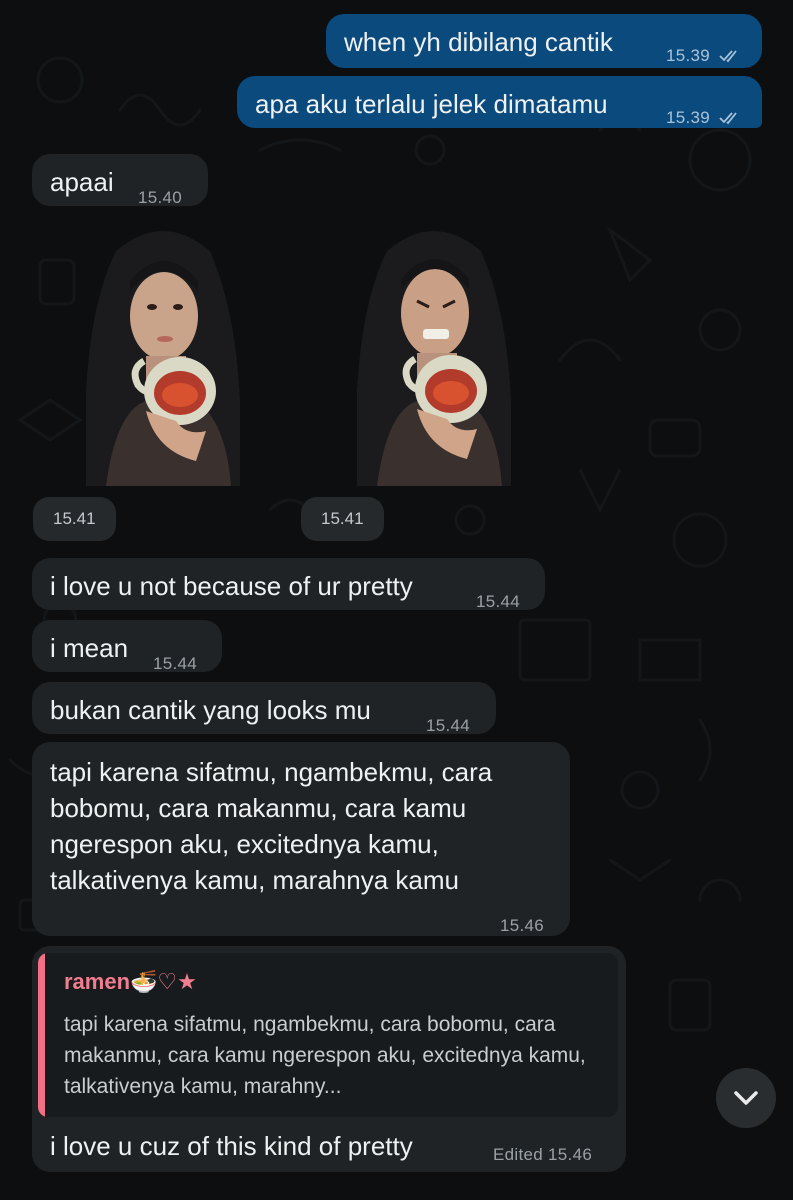  Describe the element at coordinates (160, 197) in the screenshot. I see `message-time: 15.40` at that location.